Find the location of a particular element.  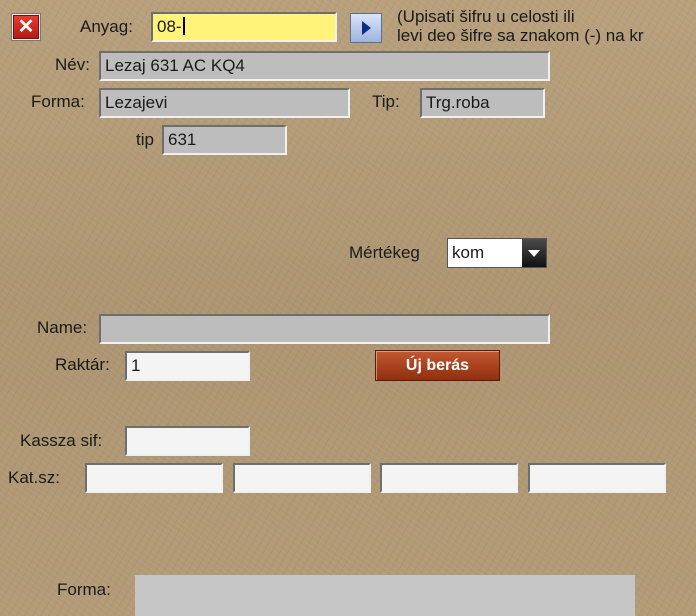

katsz-label: Kat.sz: is located at coordinates (34, 477).